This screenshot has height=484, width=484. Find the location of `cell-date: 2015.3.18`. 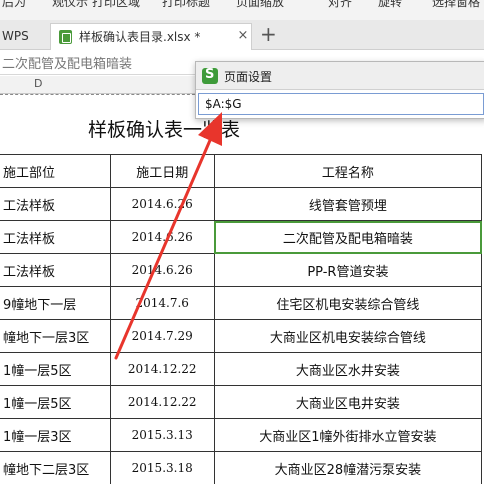

cell-date: 2015.3.18 is located at coordinates (162, 467).